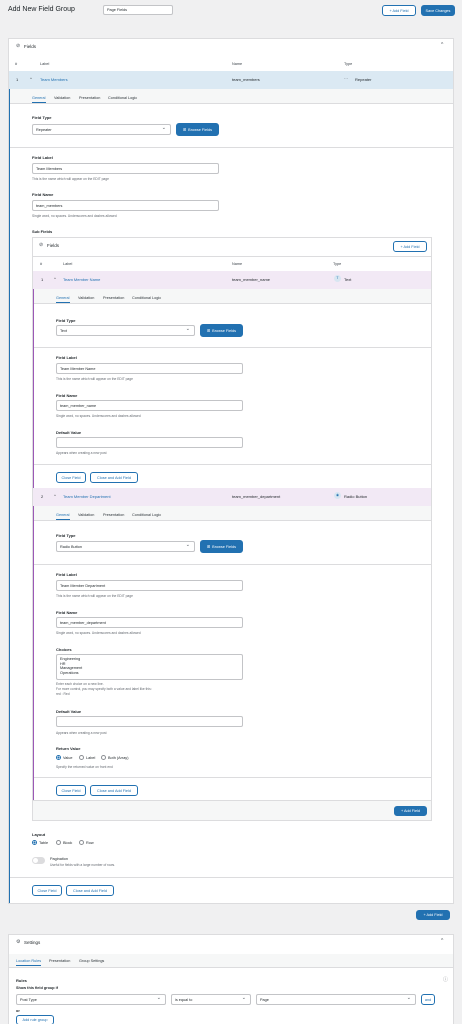  I want to click on radio-type-icon: ◉, so click(337, 495).